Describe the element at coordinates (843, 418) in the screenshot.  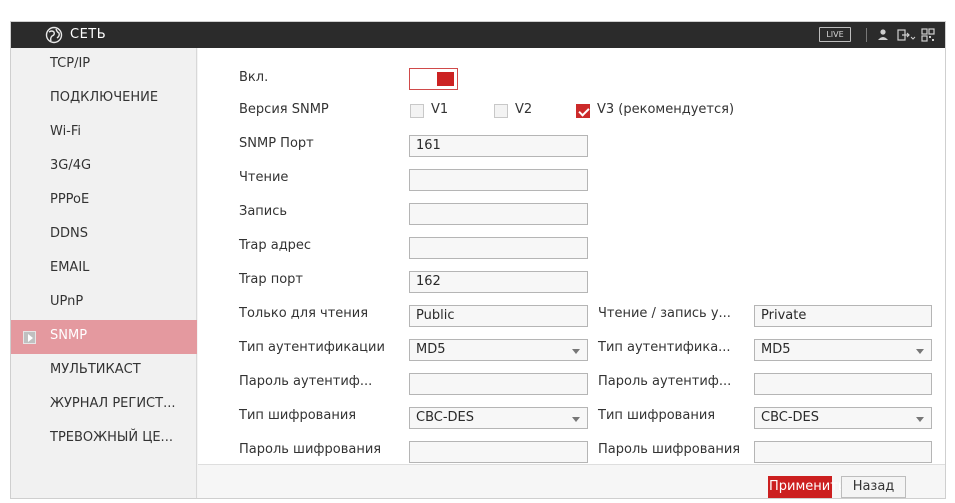
I see `encryption-type-2-select: CBC-DES` at that location.